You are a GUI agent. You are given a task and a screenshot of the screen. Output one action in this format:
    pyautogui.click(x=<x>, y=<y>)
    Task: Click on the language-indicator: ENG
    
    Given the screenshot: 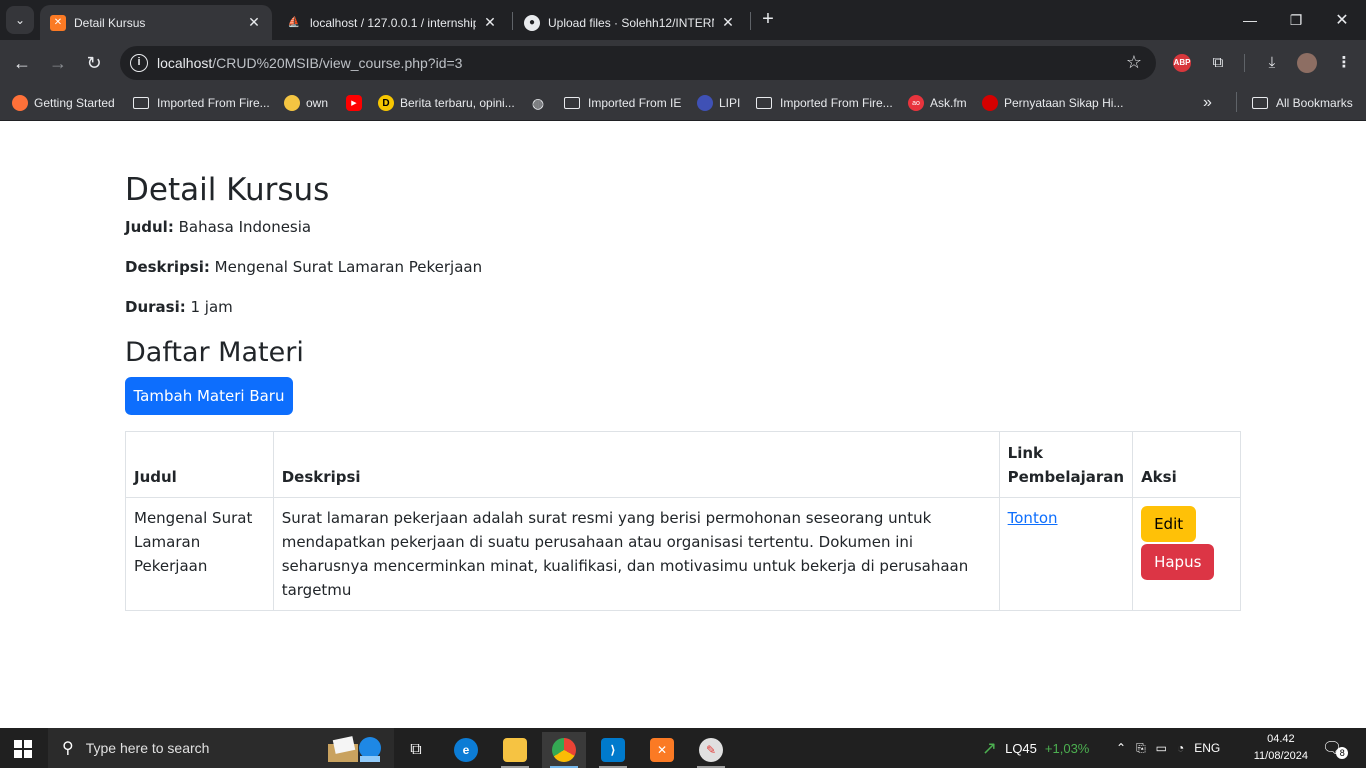 What is the action you would take?
    pyautogui.click(x=1207, y=748)
    